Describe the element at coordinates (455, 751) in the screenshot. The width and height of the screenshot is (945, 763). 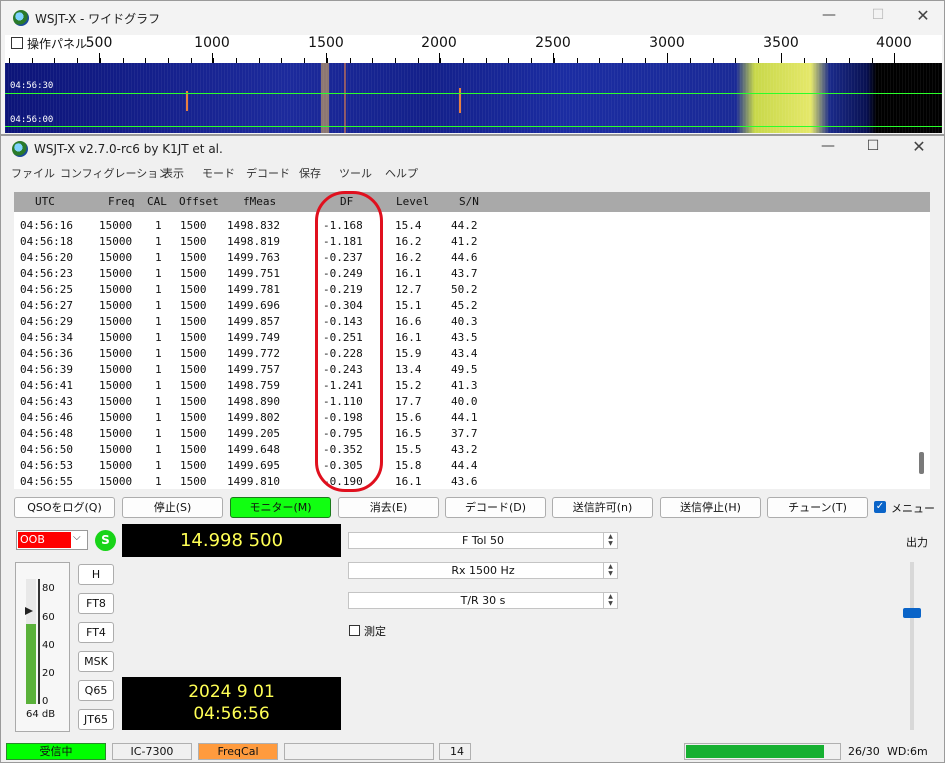
I see `status-value: 14` at that location.